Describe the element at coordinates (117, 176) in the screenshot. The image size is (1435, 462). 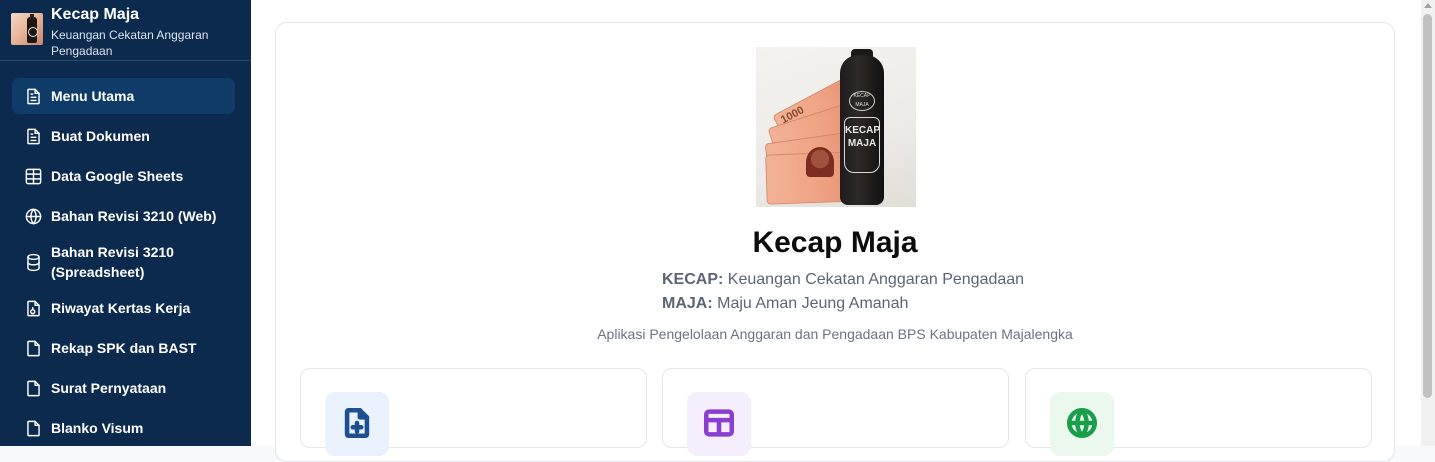
I see `sidebar-item-label: Data Google Sheets` at that location.